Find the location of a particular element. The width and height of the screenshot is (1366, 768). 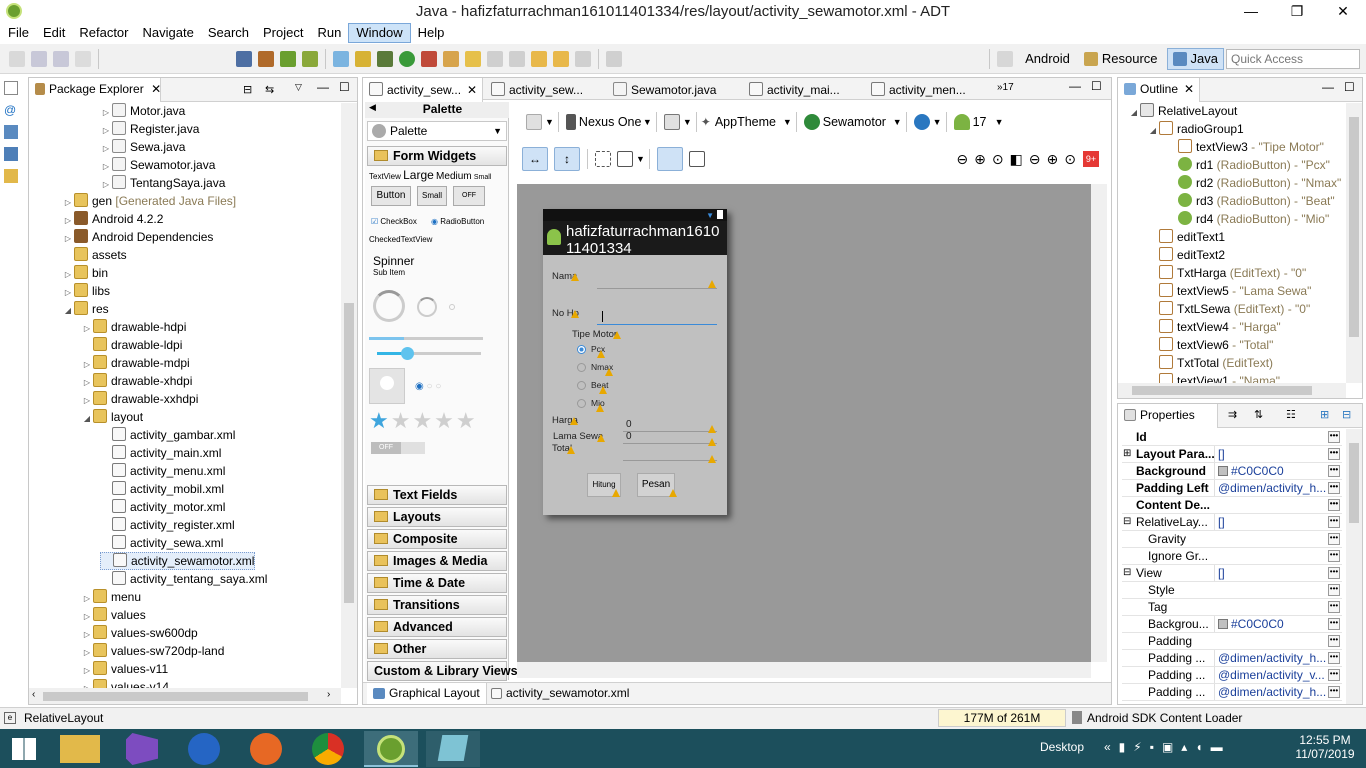

perspective-resource: Resource is located at coordinates (1121, 59).